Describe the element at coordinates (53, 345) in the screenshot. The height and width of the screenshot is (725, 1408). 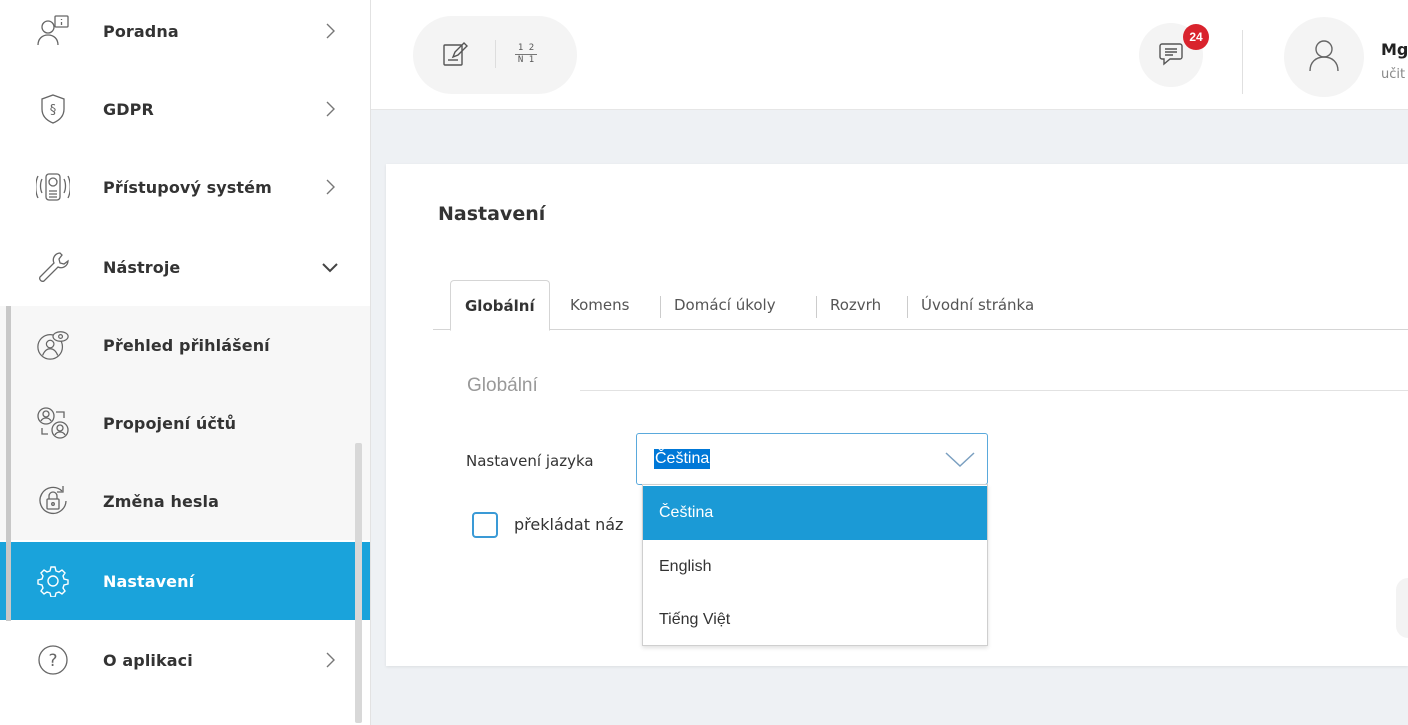
I see `login-overview-icon` at that location.